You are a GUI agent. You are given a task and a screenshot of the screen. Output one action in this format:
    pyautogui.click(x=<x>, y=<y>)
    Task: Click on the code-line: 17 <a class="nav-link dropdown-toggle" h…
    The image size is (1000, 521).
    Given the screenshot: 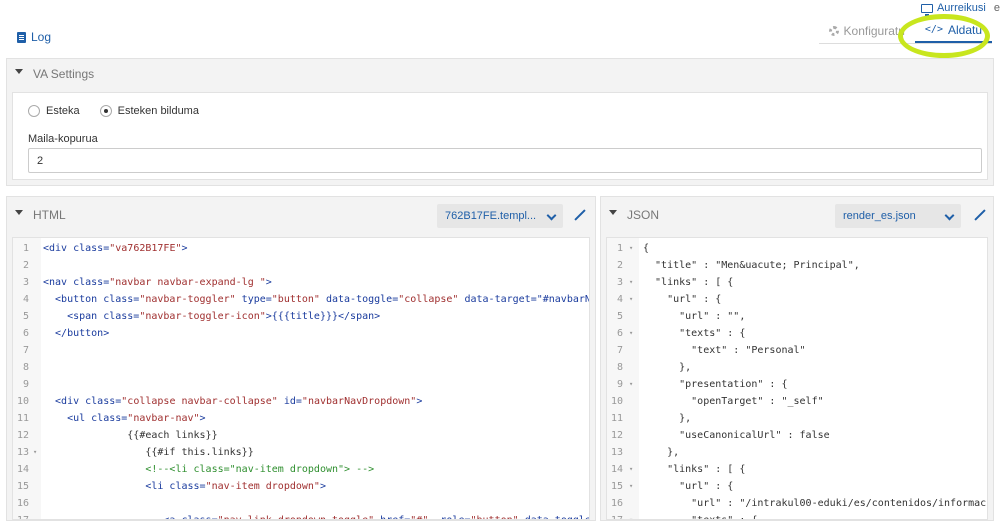 What is the action you would take?
    pyautogui.click(x=301, y=515)
    